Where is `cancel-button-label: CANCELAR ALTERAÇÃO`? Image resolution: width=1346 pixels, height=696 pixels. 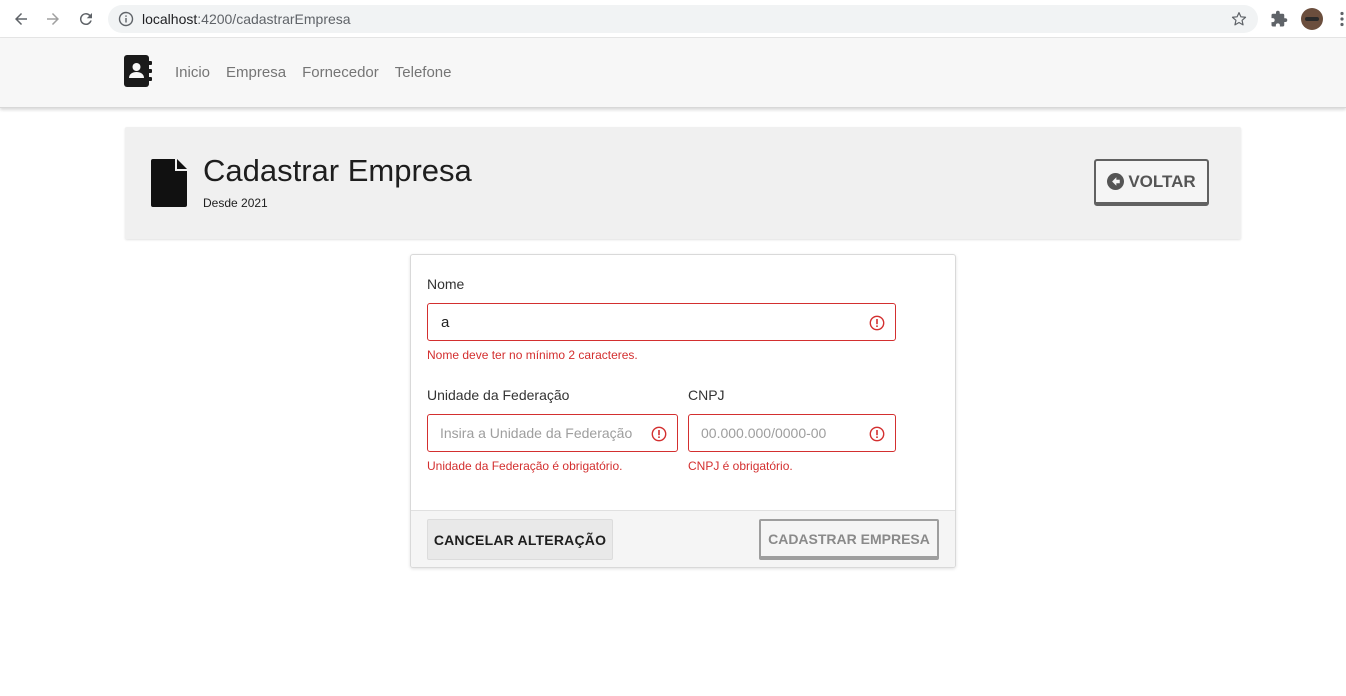 cancel-button-label: CANCELAR ALTERAÇÃO is located at coordinates (520, 539).